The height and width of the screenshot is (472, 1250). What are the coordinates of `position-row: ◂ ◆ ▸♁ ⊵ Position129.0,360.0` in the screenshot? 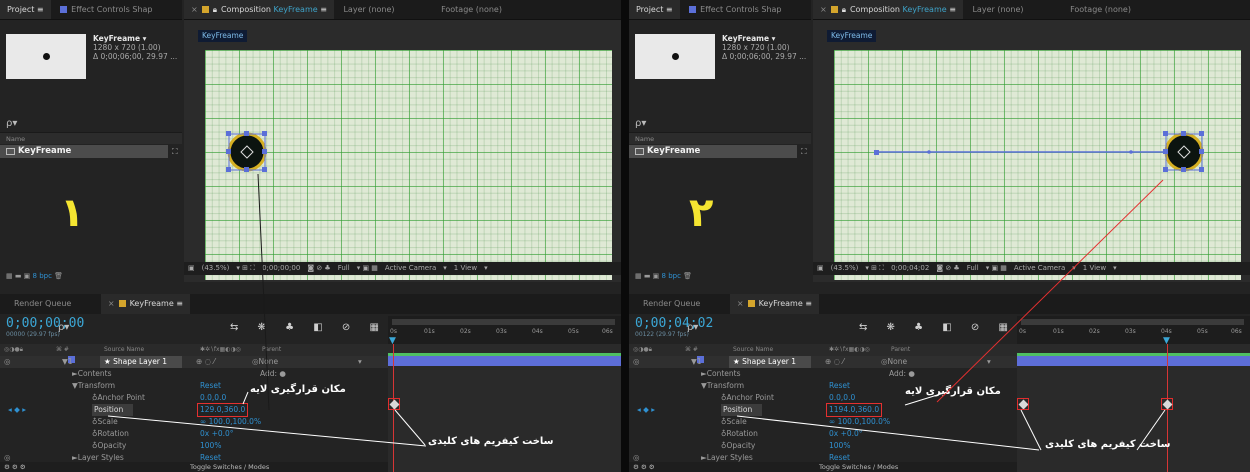 It's located at (194, 410).